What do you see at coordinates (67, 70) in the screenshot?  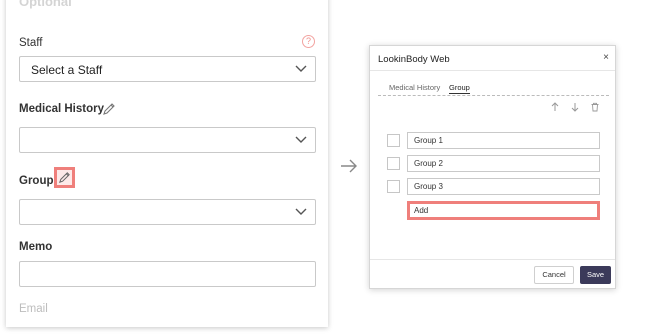 I see `staff-select-value: Select a Staff` at bounding box center [67, 70].